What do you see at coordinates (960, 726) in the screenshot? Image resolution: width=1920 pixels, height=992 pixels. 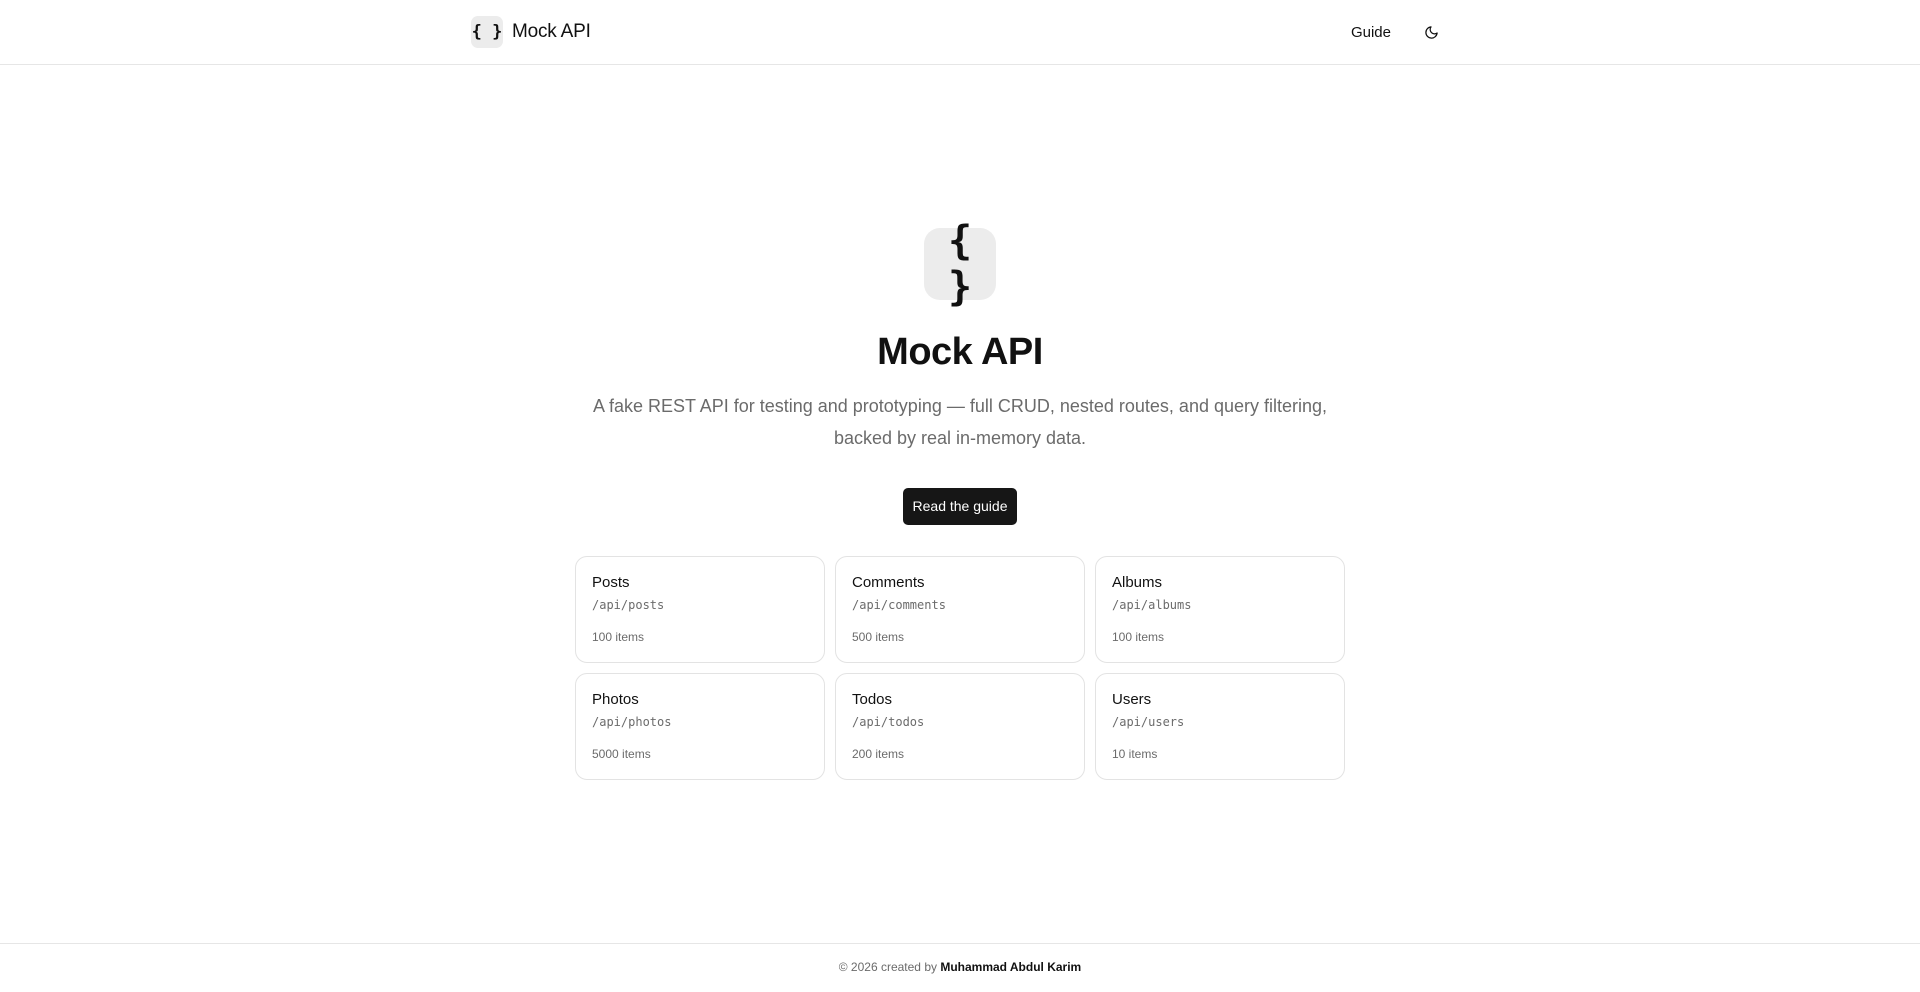 I see `resource-card-todos: Todos /api/todos 200 items` at bounding box center [960, 726].